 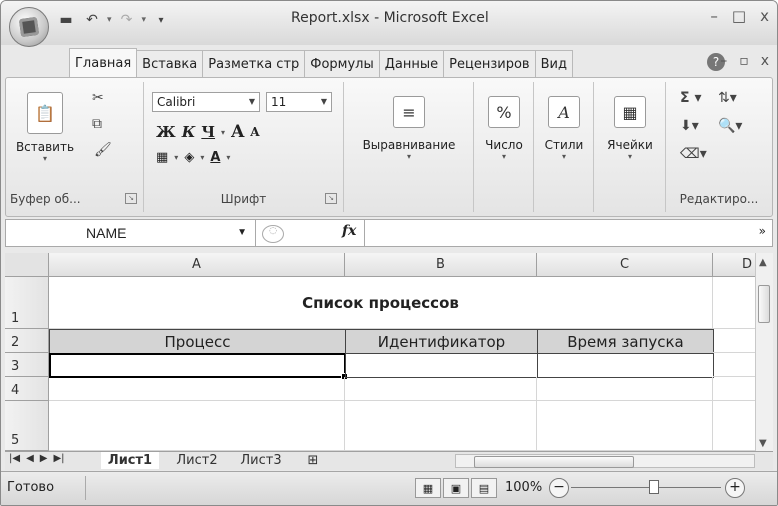 I want to click on grow-font-button: A, so click(x=237, y=132).